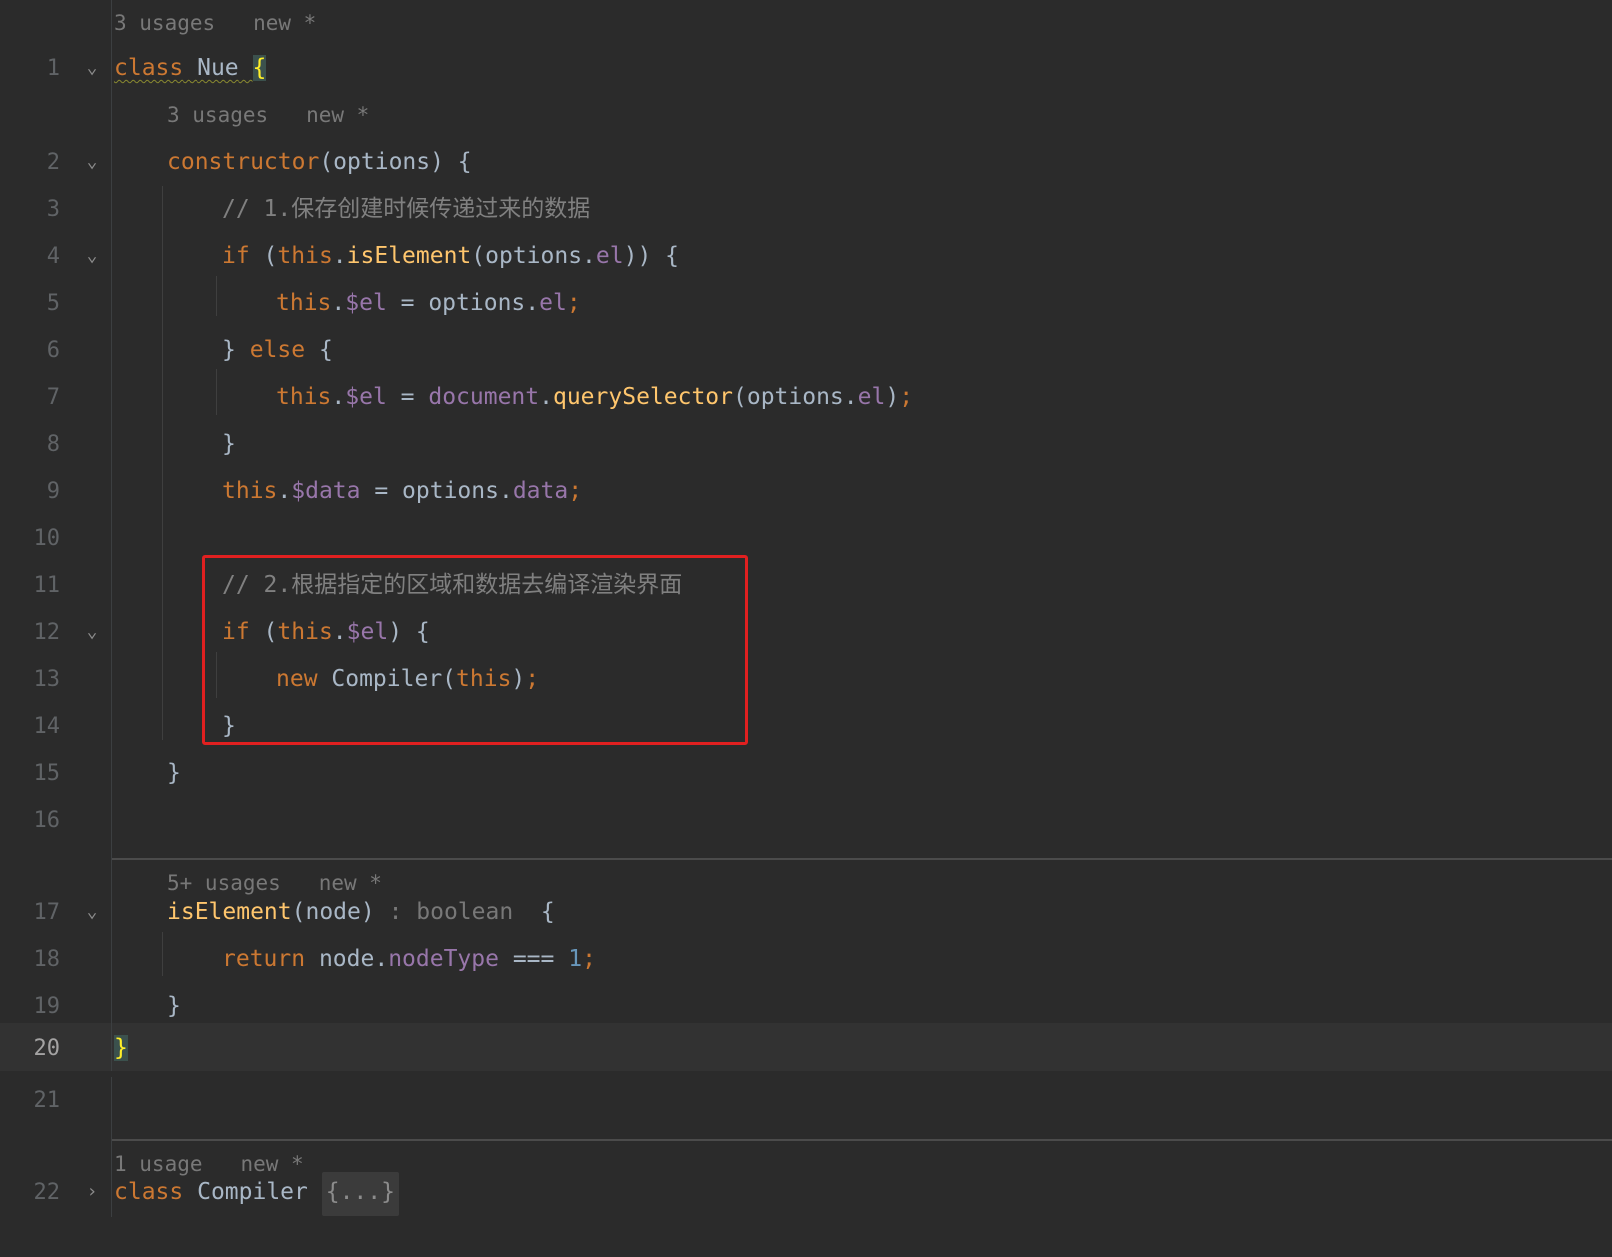 This screenshot has height=1257, width=1612. Describe the element at coordinates (806, 492) in the screenshot. I see `code-line: 9 this.$data = options.data;` at that location.